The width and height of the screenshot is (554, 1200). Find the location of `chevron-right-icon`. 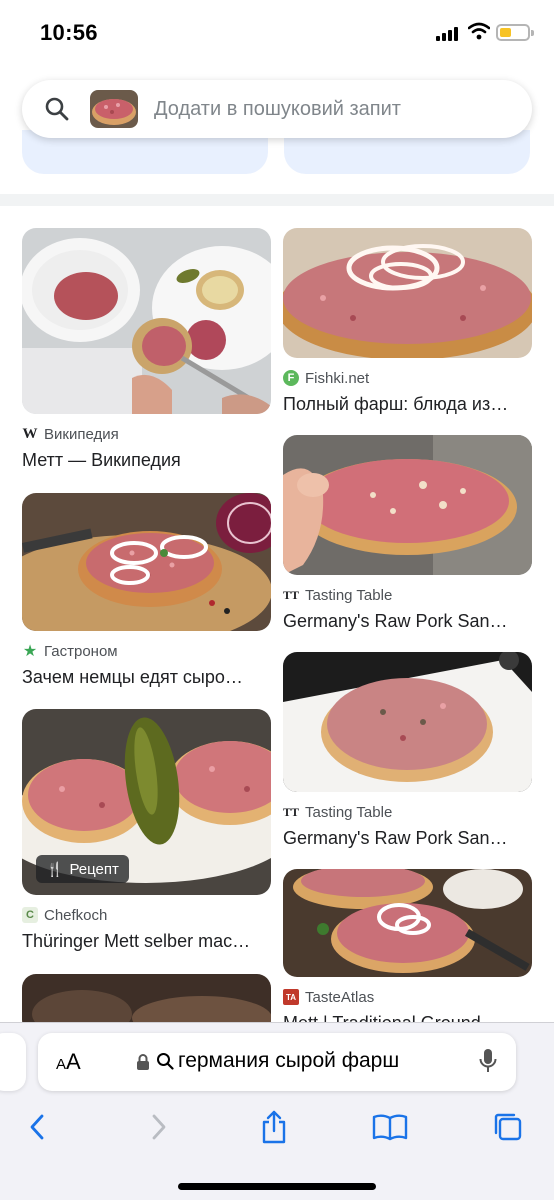

chevron-right-icon is located at coordinates (159, 1127).